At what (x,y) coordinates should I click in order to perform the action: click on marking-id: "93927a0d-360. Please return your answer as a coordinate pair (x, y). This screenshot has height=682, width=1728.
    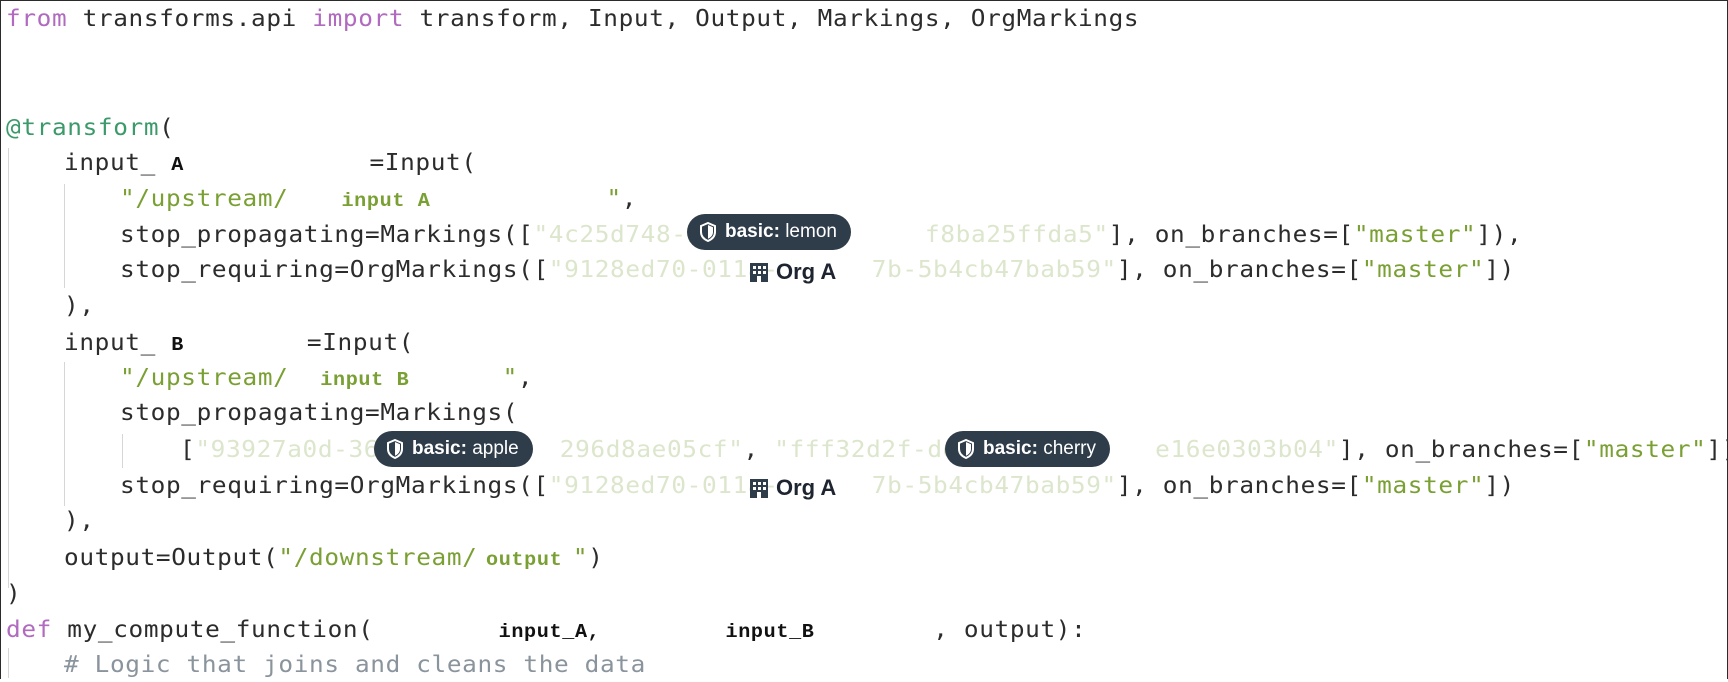
    Looking at the image, I should click on (295, 450).